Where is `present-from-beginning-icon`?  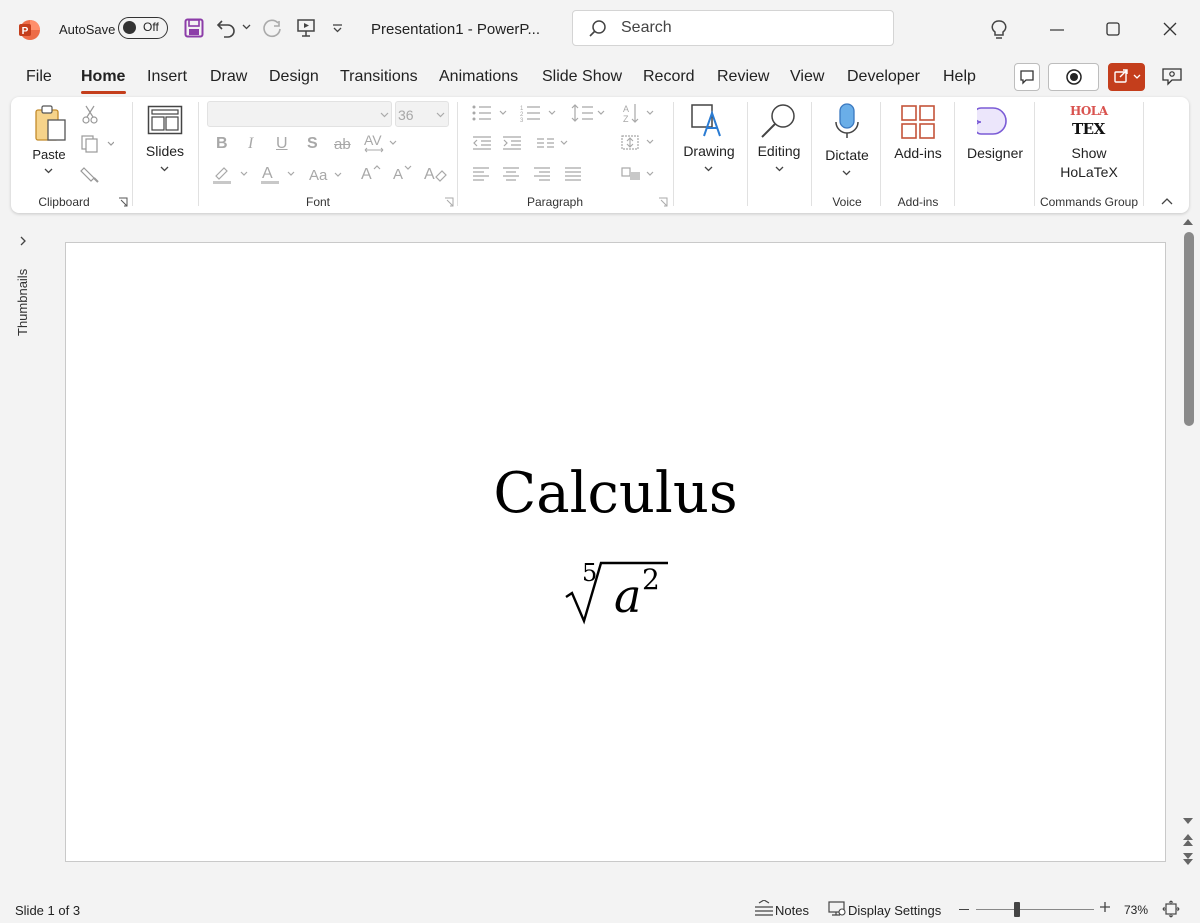
present-from-beginning-icon is located at coordinates (306, 28).